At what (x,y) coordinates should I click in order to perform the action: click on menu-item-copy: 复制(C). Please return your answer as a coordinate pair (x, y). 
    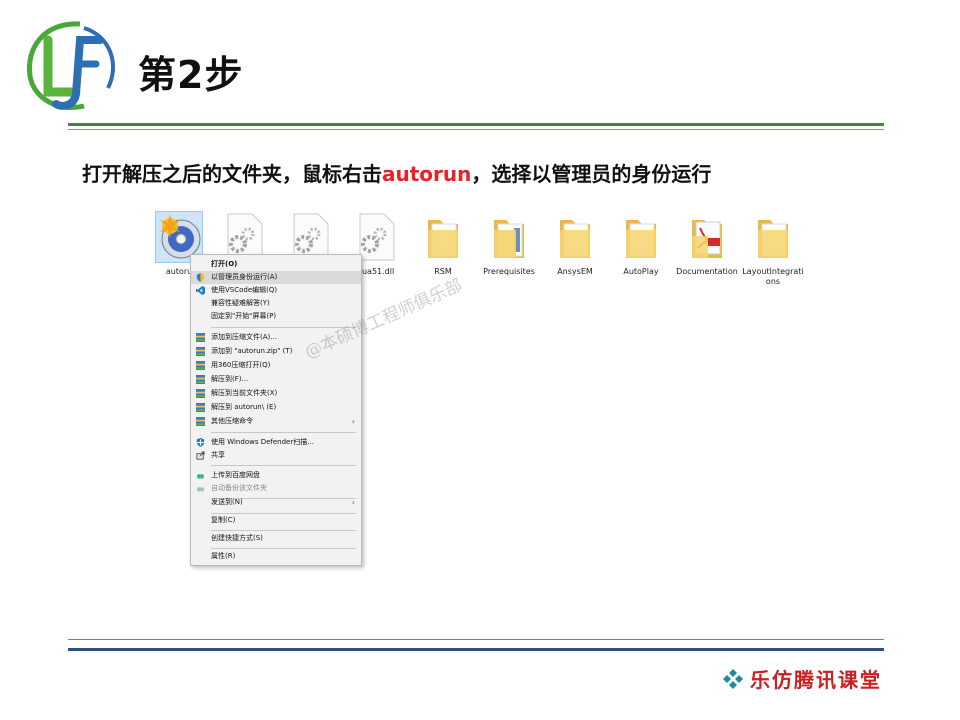
    Looking at the image, I should click on (276, 520).